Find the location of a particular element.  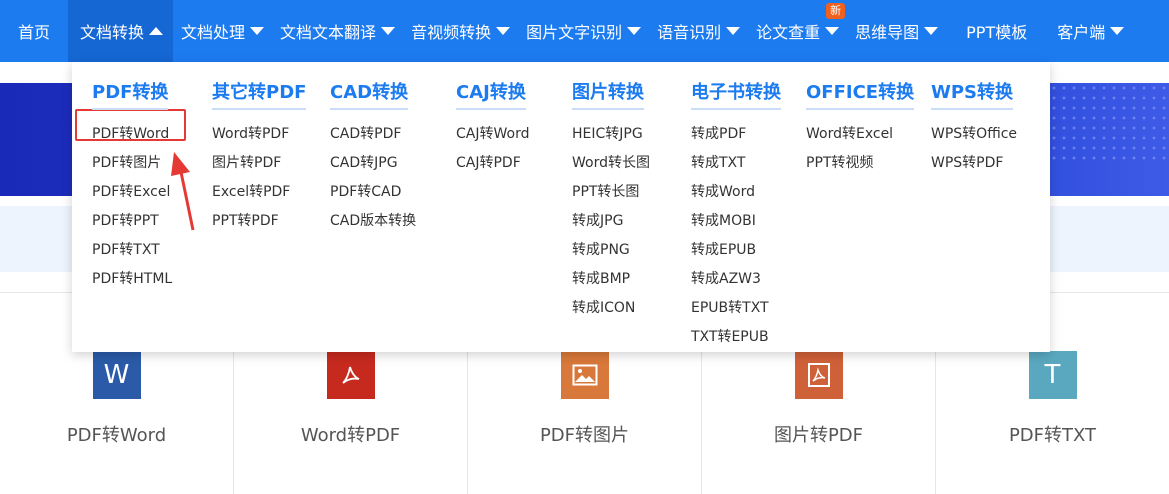

menu-column-title: CAD转换 is located at coordinates (369, 94).